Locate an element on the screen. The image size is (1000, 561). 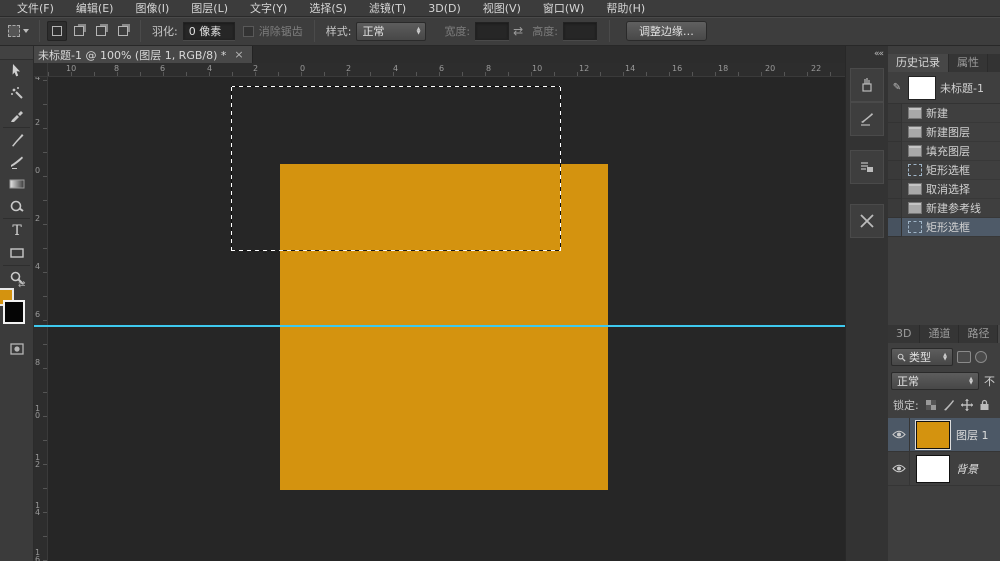
brush-presets-panel-button is located at coordinates (867, 85).